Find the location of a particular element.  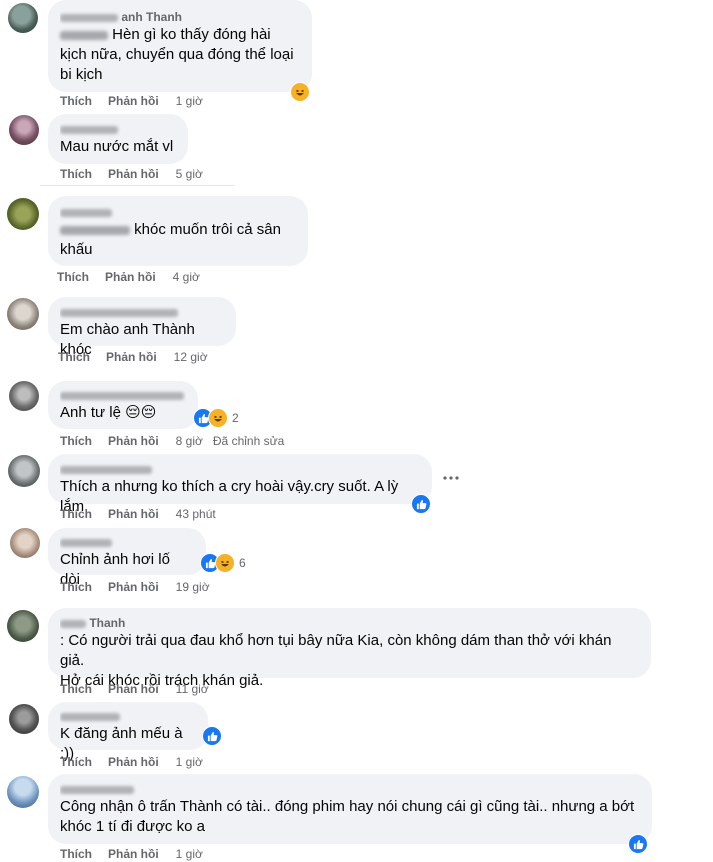

comment-bubble: Em chào anh Thành khóc is located at coordinates (142, 327).